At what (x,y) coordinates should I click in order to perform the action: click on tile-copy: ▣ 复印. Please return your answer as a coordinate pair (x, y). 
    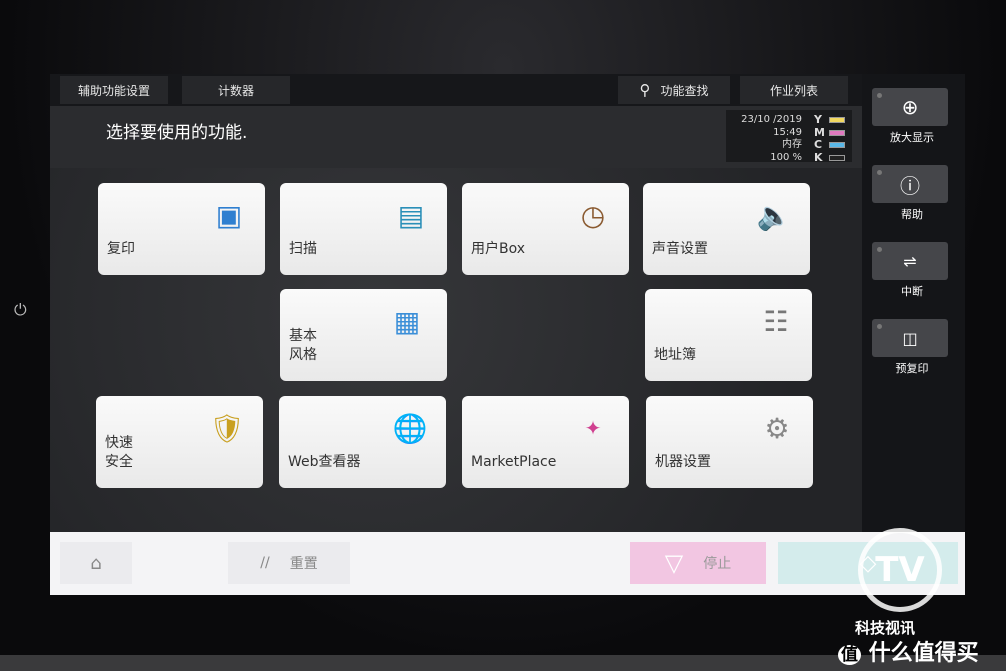
    Looking at the image, I should click on (181, 229).